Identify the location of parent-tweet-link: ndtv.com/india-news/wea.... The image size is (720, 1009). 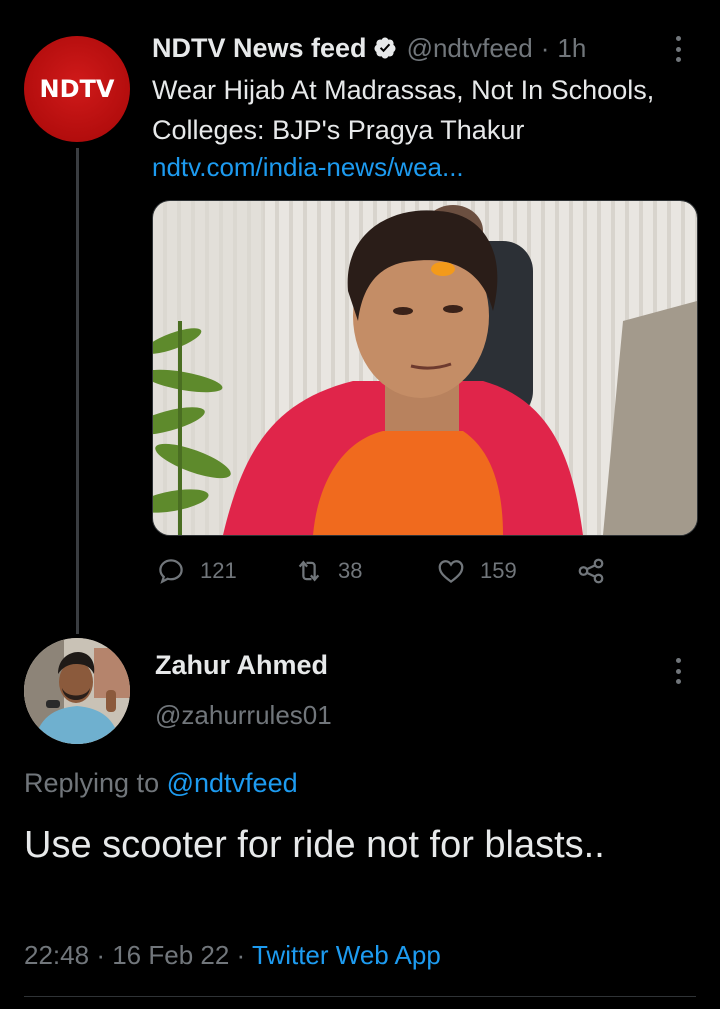
(308, 167).